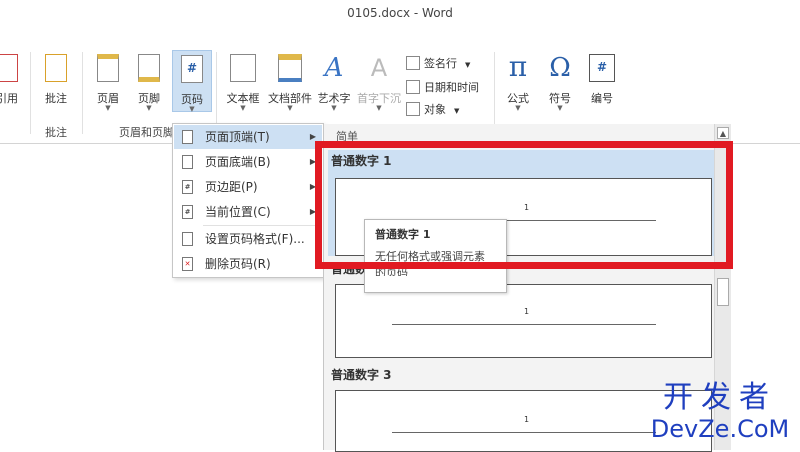 This screenshot has height=452, width=800. I want to click on citation-button: 引用, so click(12, 81).